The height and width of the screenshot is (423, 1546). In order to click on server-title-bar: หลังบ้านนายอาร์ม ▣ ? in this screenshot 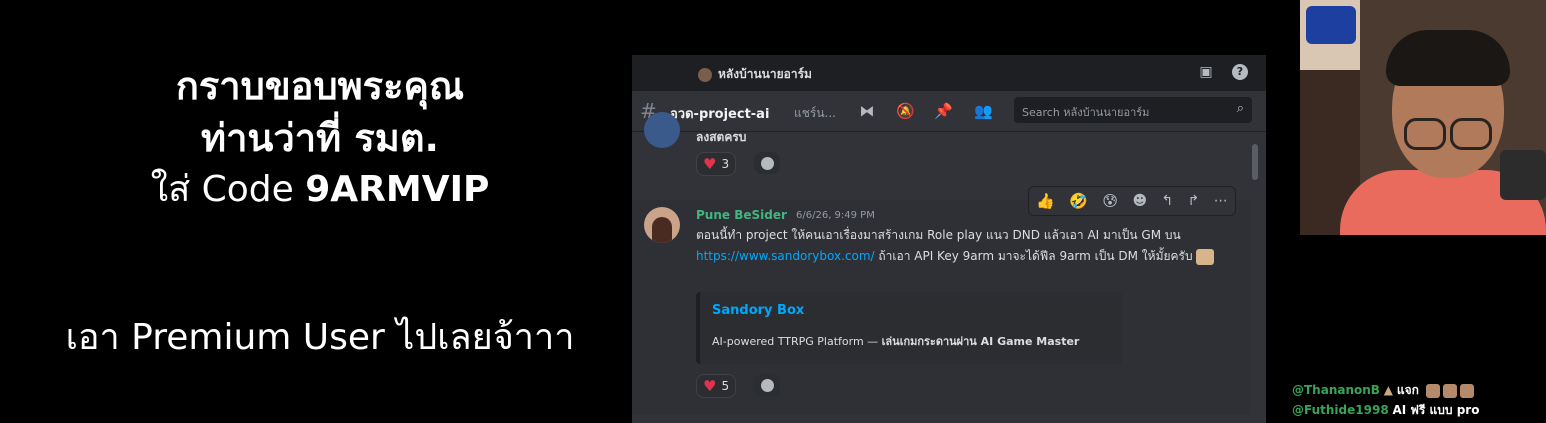, I will do `click(949, 73)`.